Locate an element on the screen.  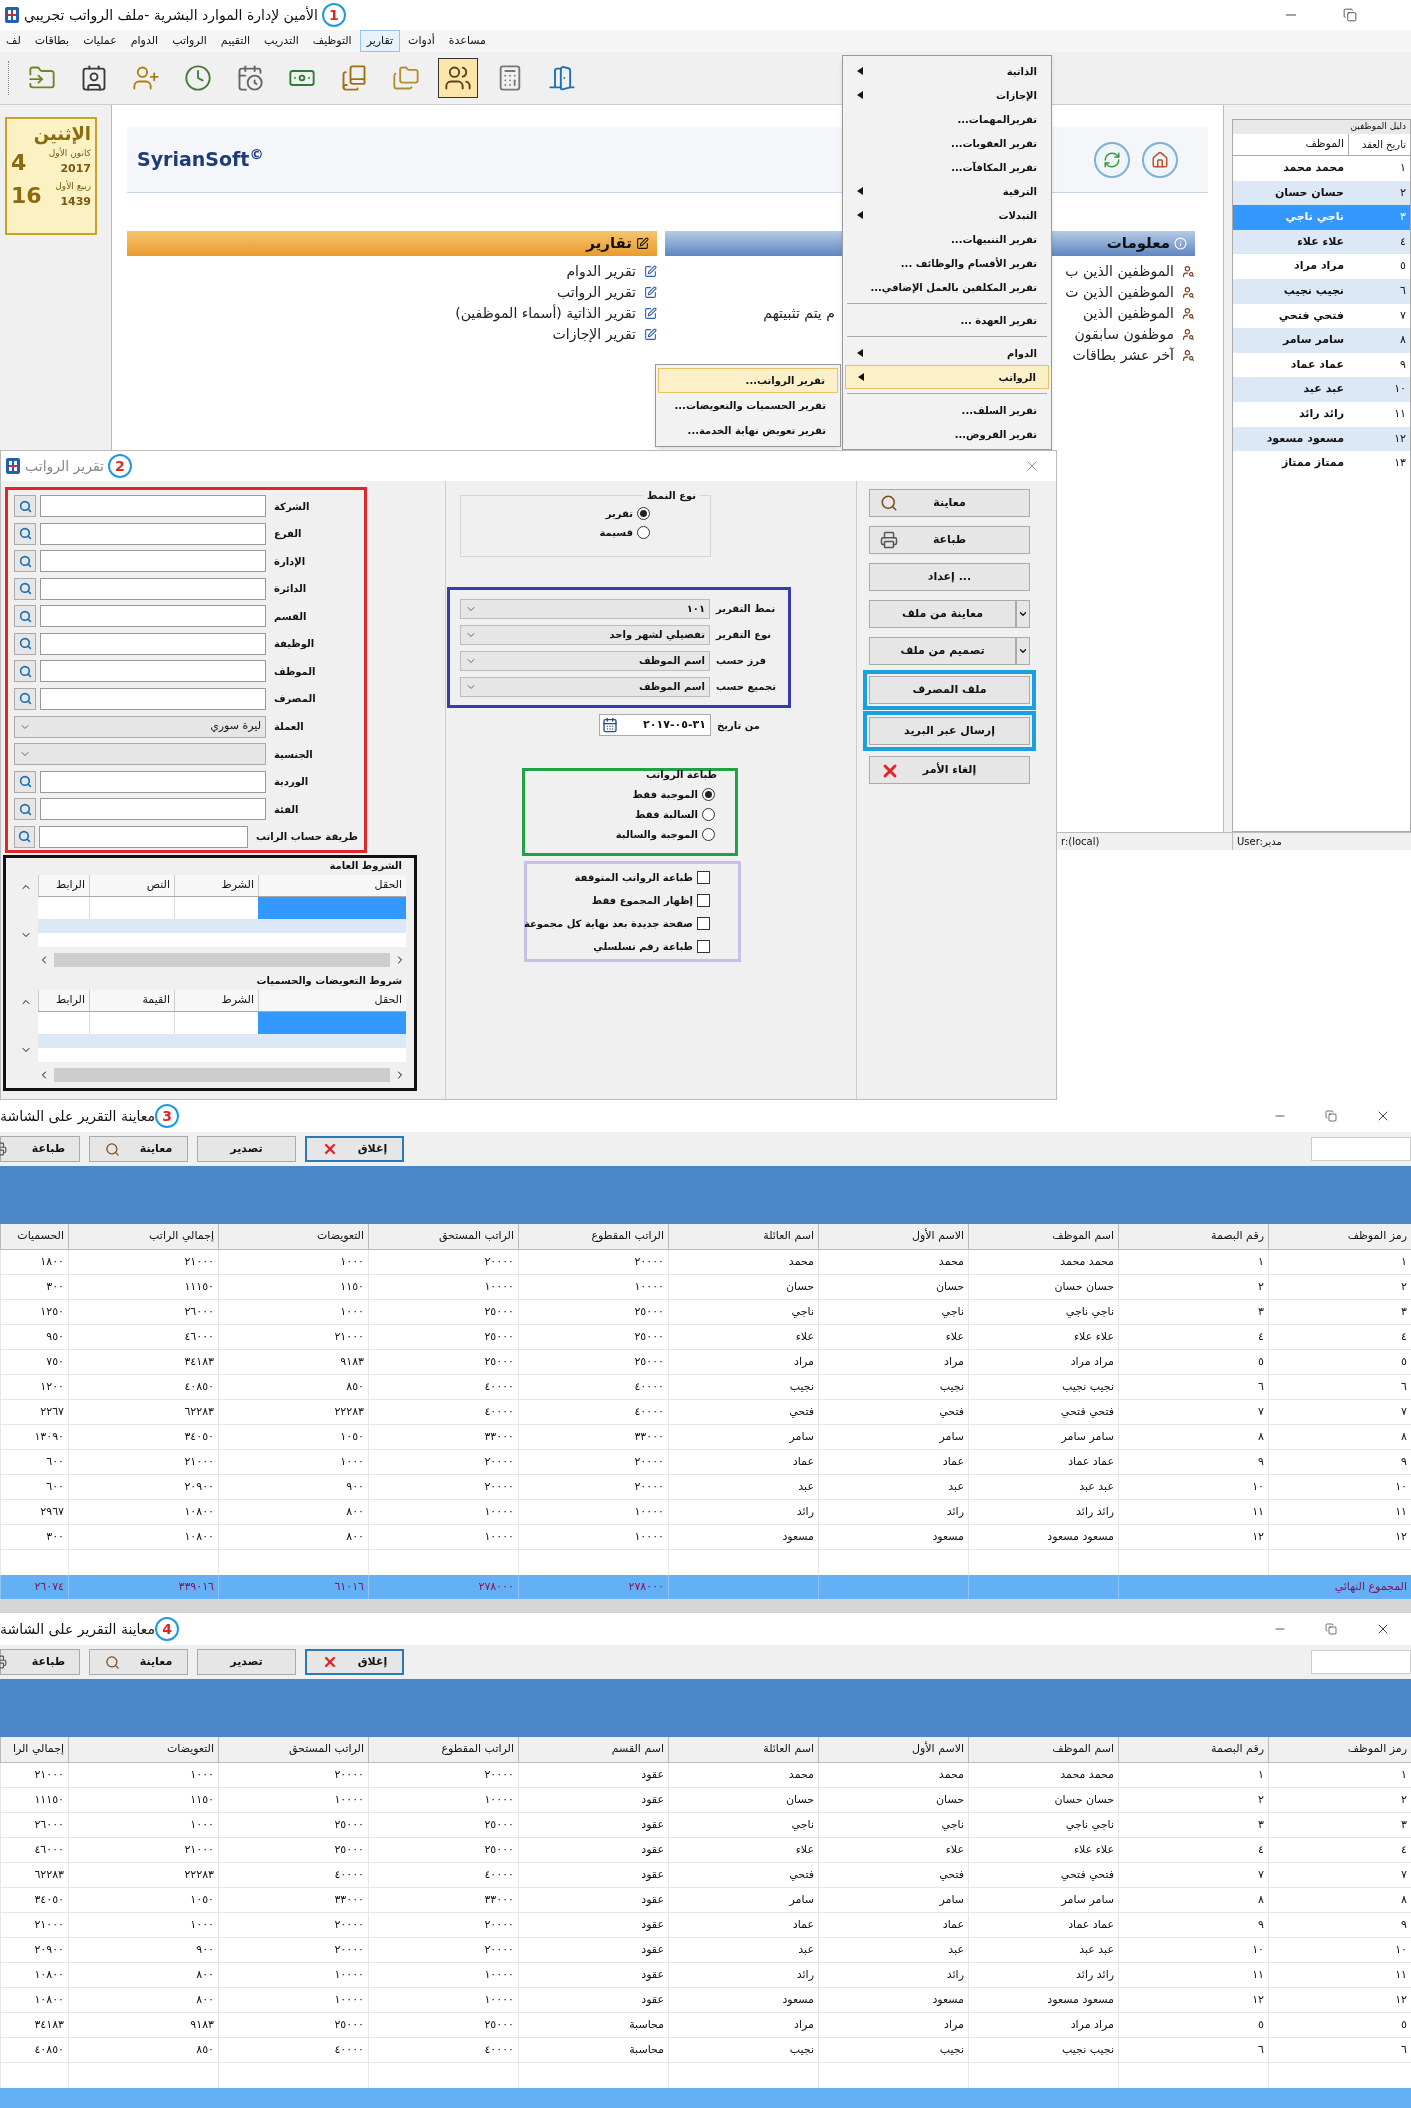
dropdown: ليرة سوري is located at coordinates (140, 726).